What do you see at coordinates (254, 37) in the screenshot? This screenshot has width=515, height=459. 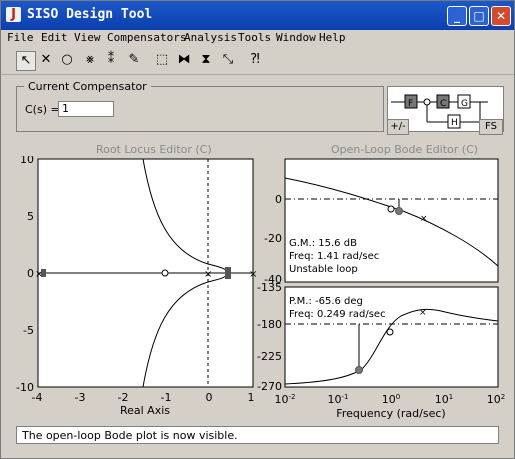 I see `menu-tools: Tools` at bounding box center [254, 37].